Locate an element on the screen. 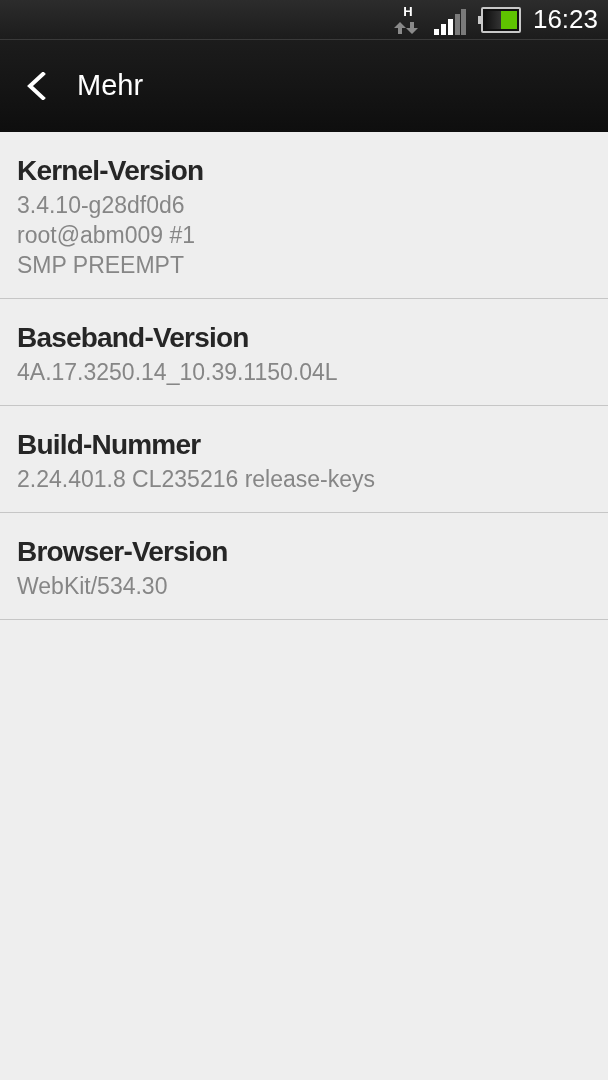 This screenshot has width=608, height=1080. info-value: 3.4.10-g28df0d6 root@abm009 #1 SMP PREEMPT is located at coordinates (107, 235).